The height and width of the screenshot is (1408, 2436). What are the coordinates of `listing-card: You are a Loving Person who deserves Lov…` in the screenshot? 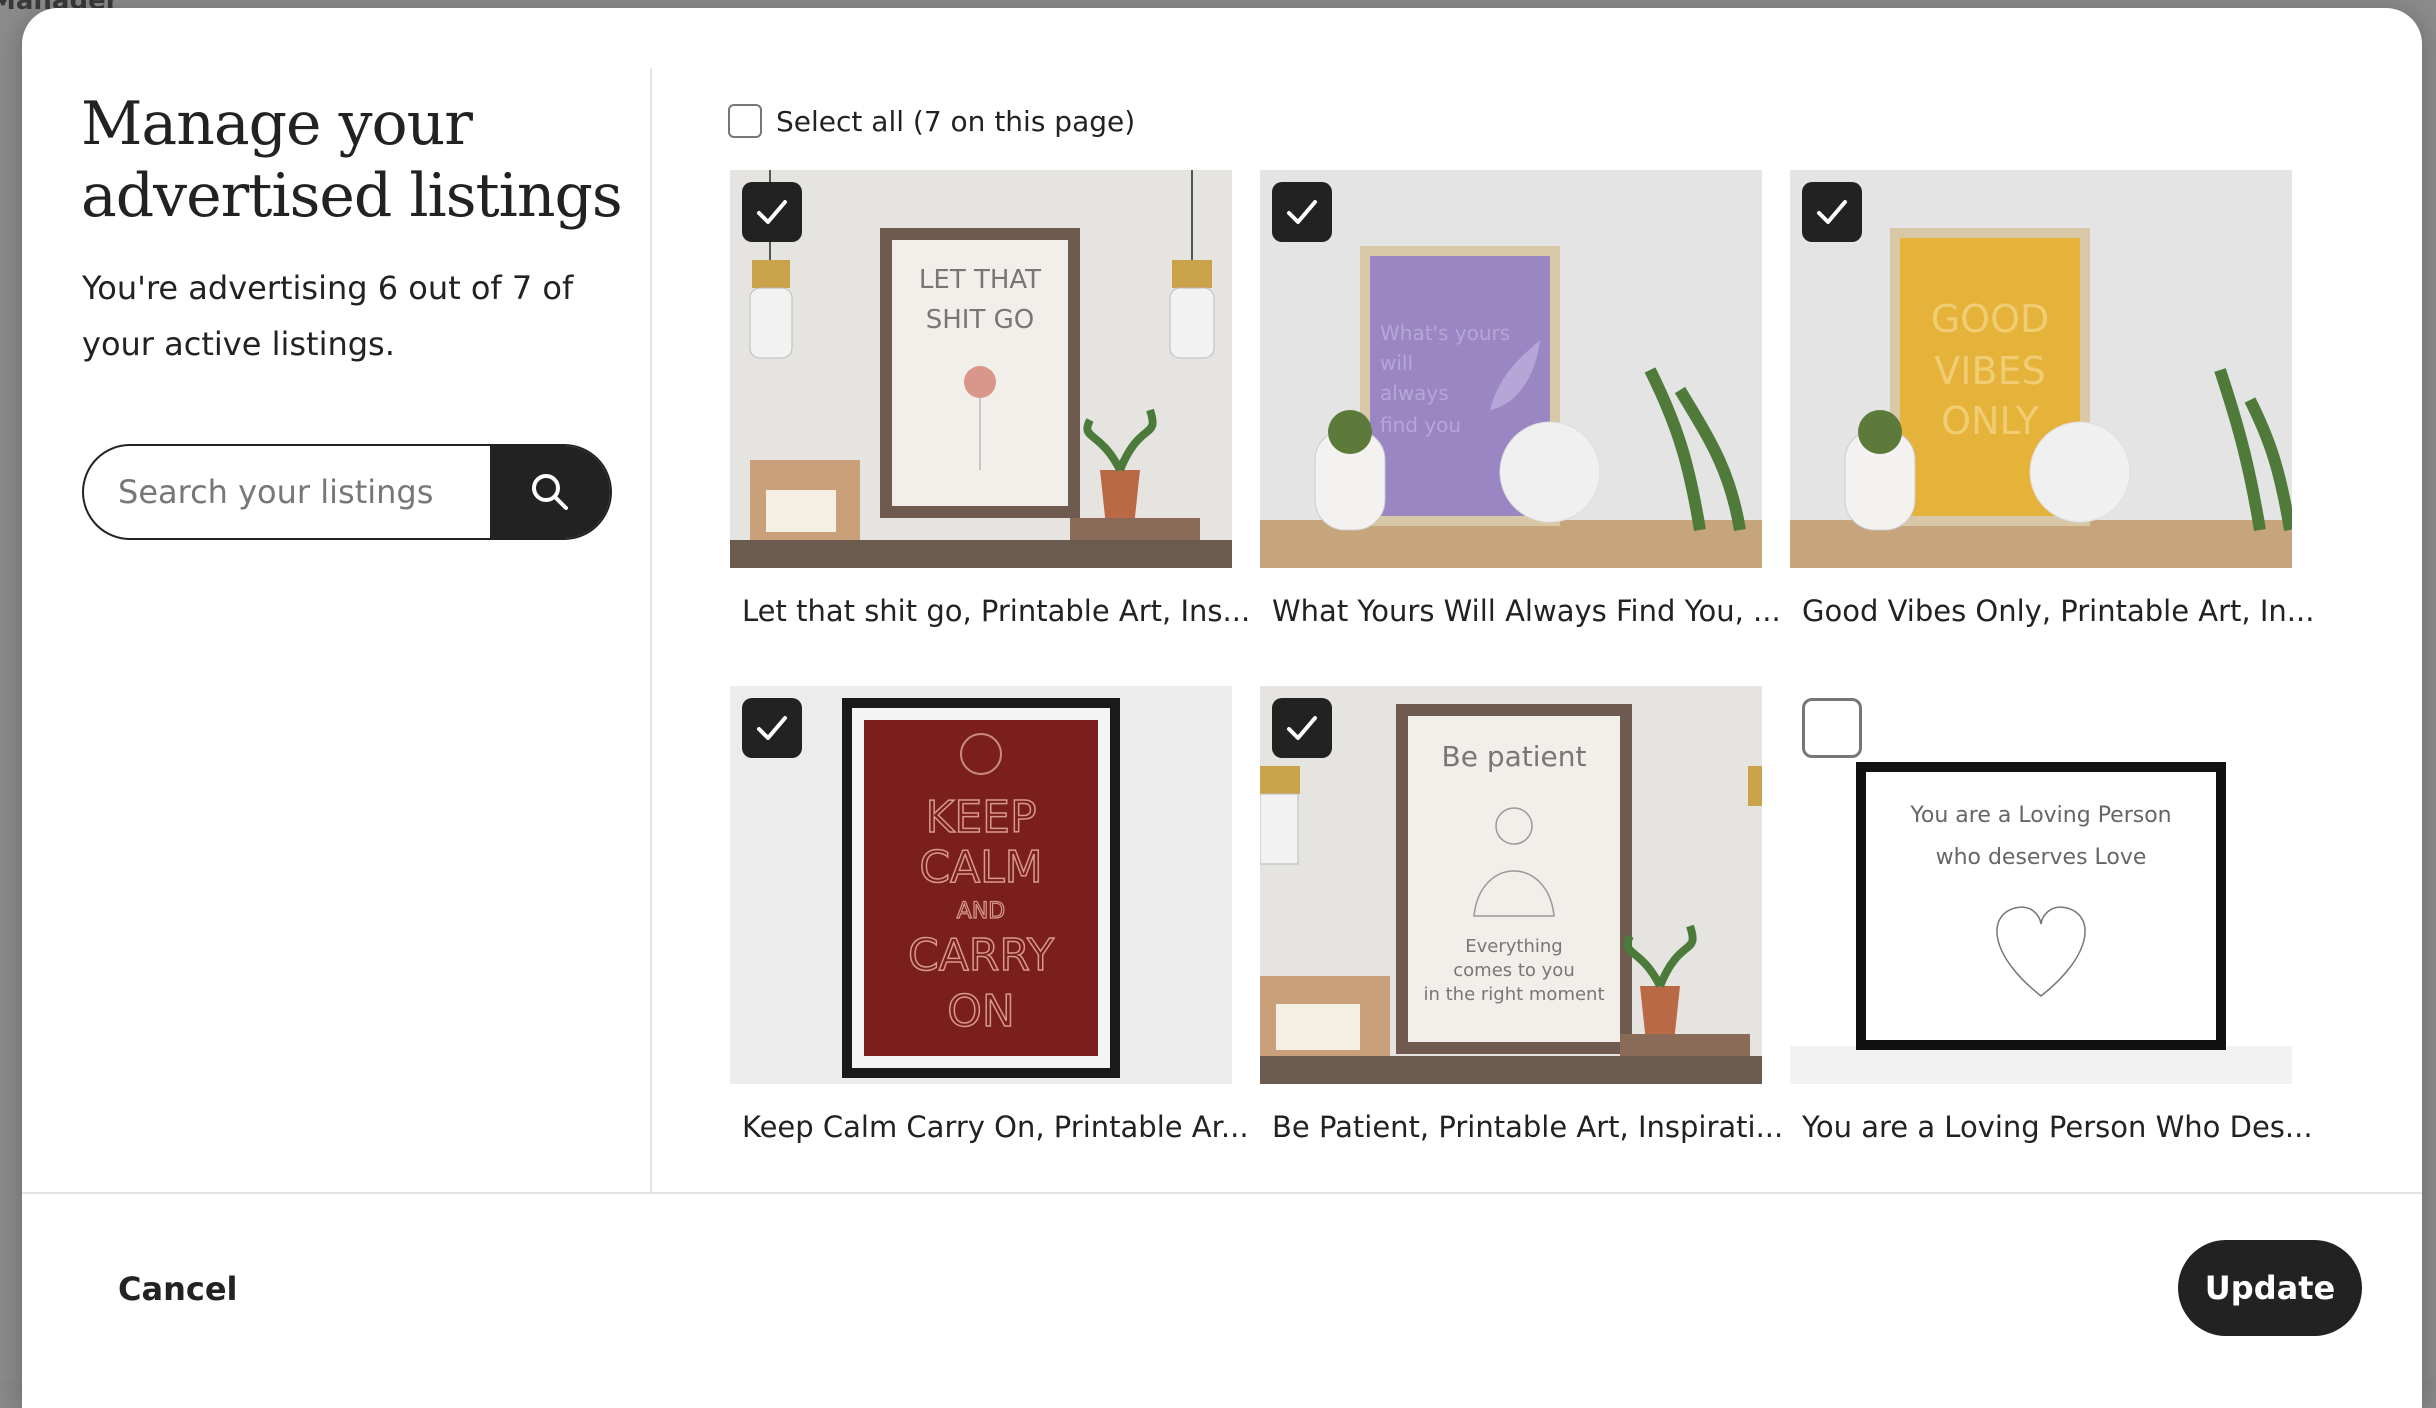 It's located at (2051, 915).